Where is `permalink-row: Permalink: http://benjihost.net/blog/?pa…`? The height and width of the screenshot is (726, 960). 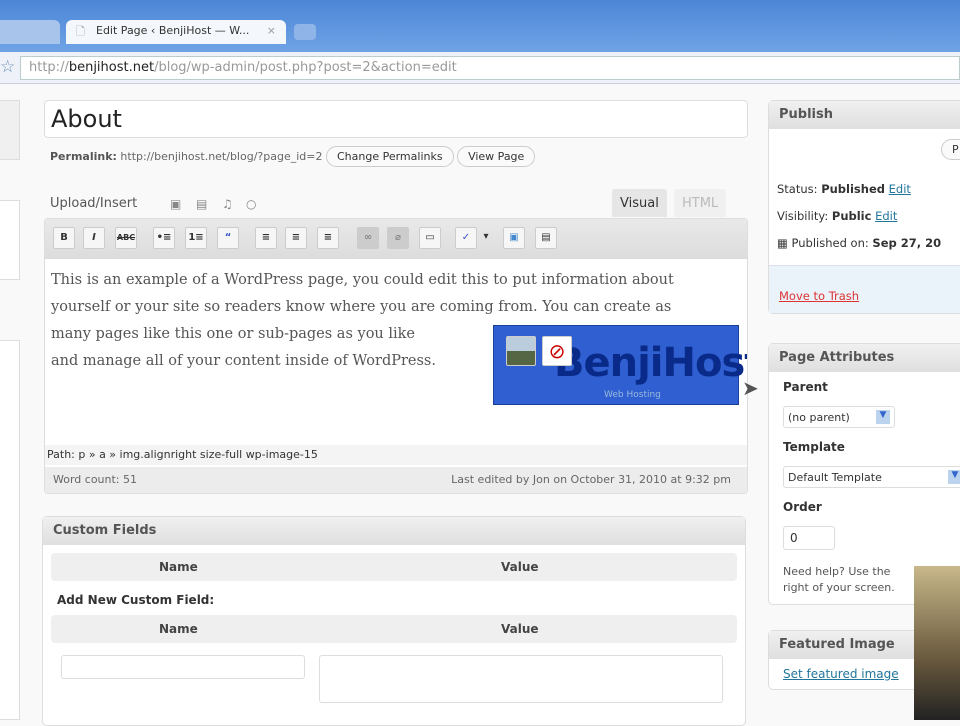
permalink-row: Permalink: http://benjihost.net/blog/?pa… is located at coordinates (293, 156).